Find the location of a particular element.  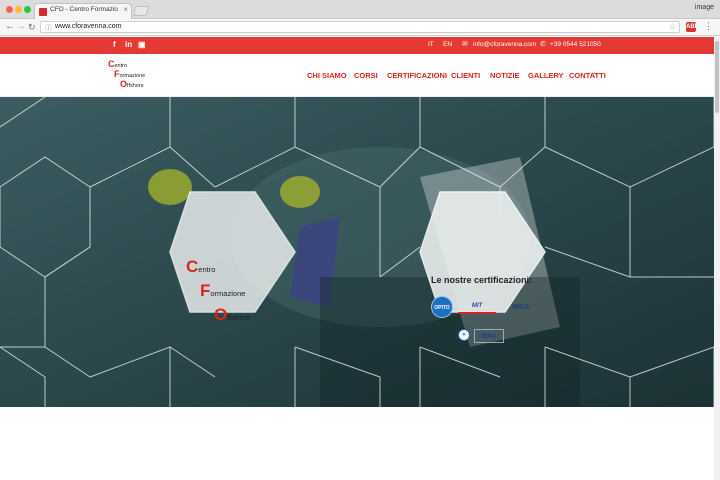

browser-toolbar: ← → ↻ ⓘ www.cforavenna.com ☆ ABP ⋮ is located at coordinates (360, 27).